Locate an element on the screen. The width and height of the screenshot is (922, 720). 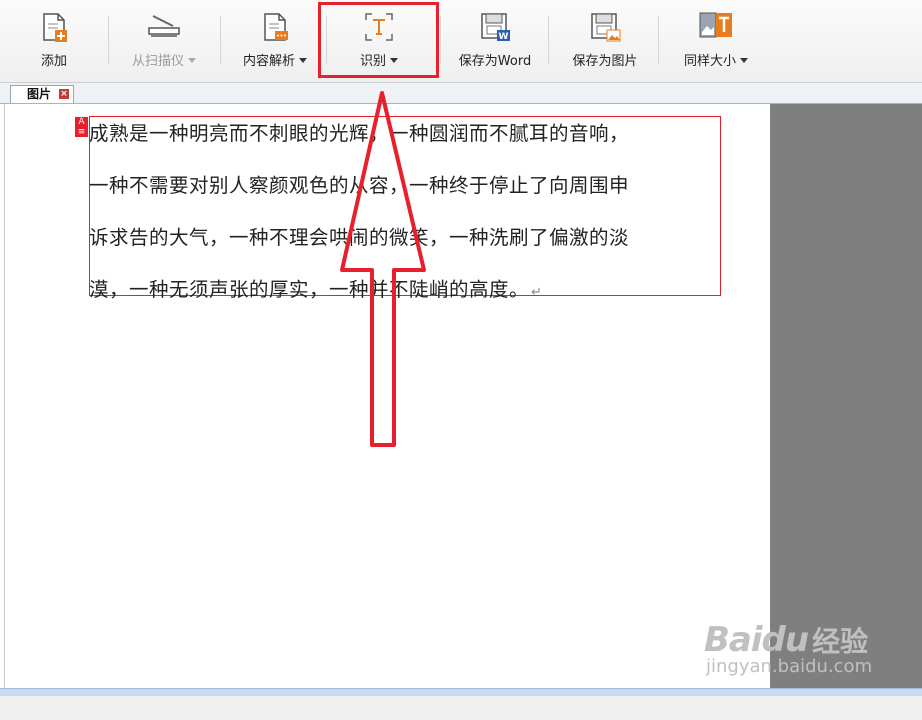
save-as-word-button: W 保存为Word is located at coordinates (495, 41).